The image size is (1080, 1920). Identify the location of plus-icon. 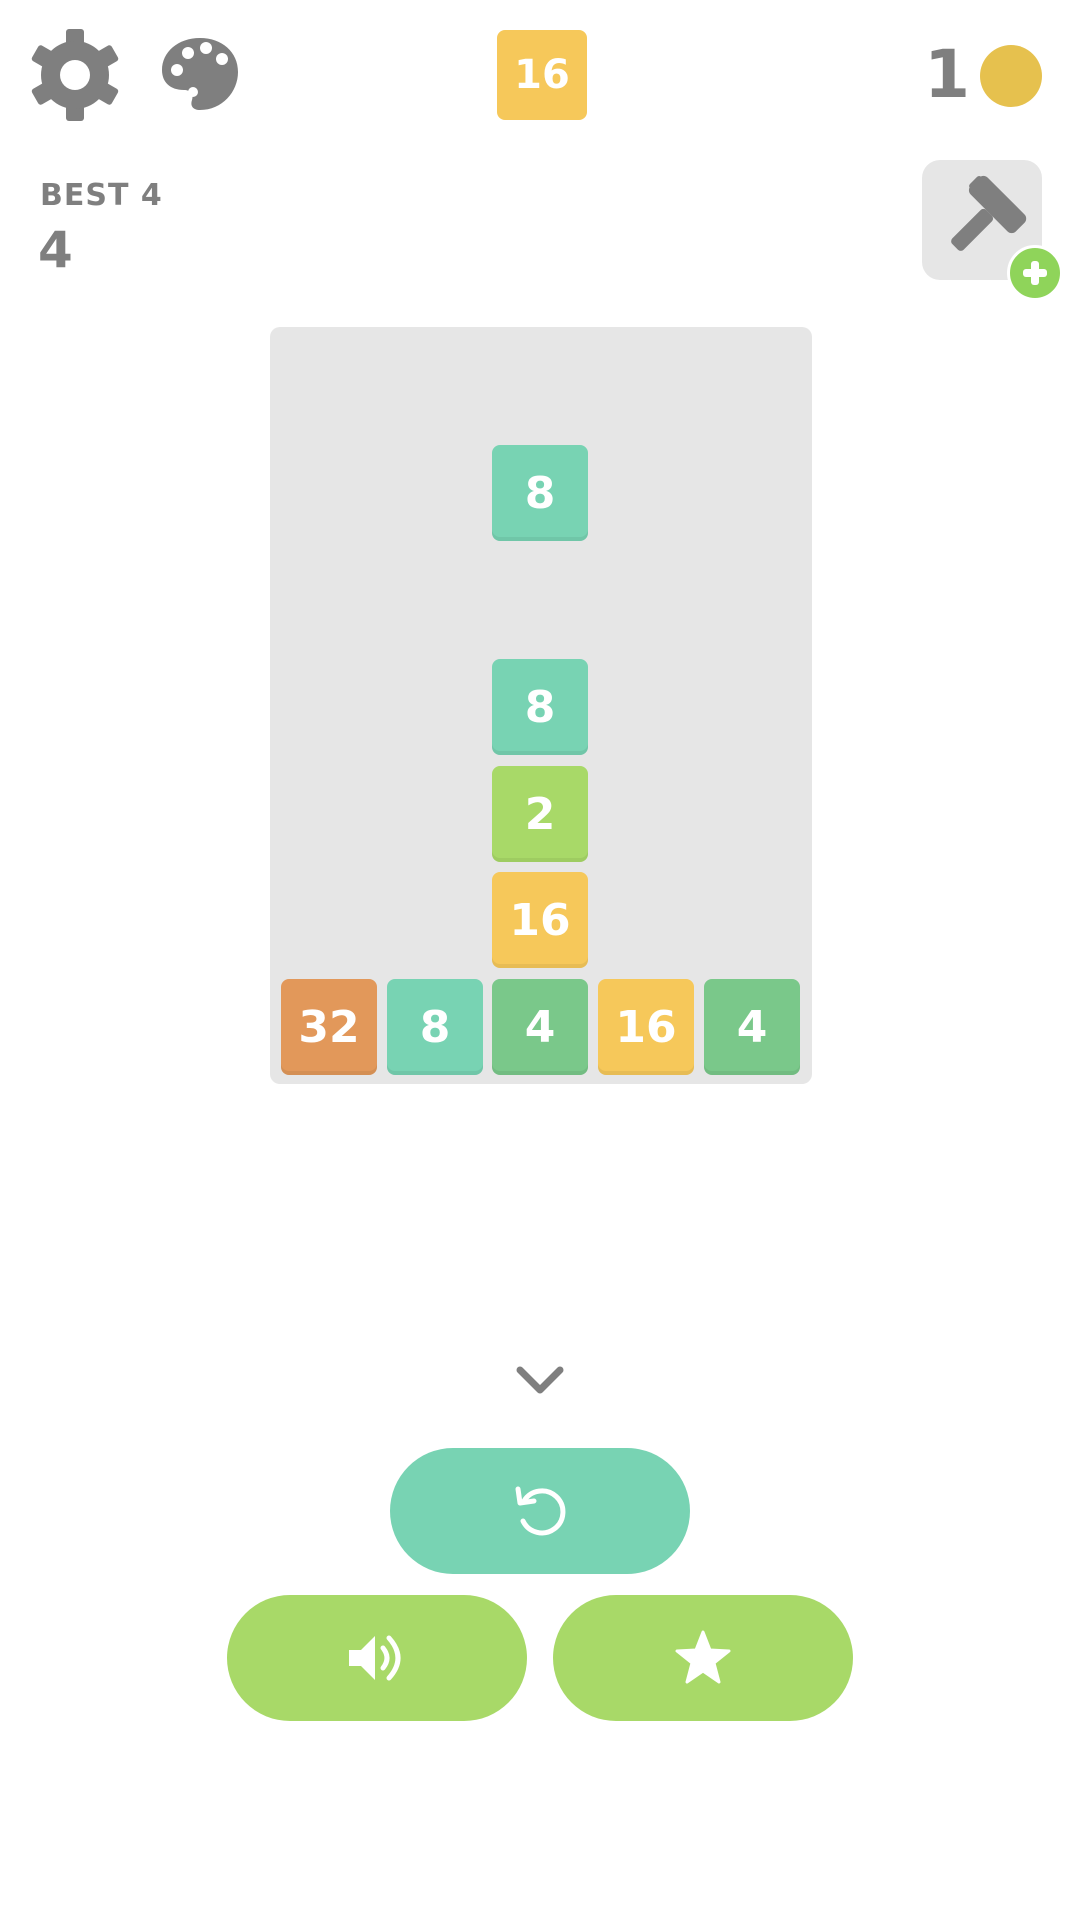
(1035, 273).